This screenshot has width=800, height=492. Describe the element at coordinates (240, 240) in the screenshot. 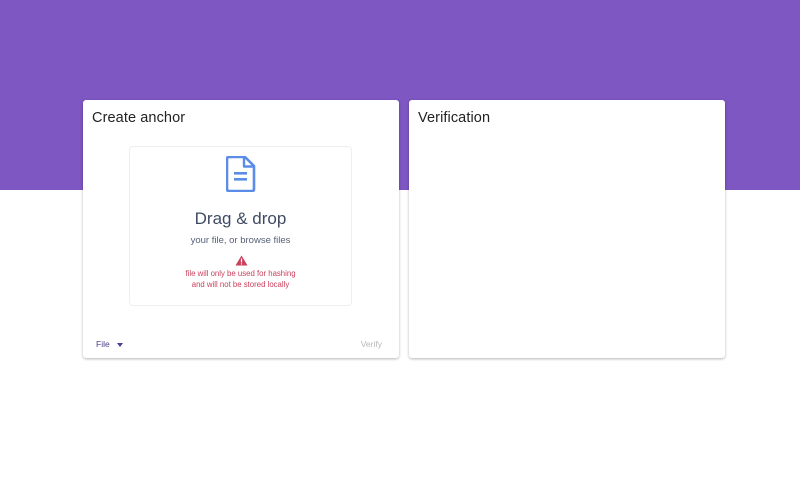

I see `dropzone-subtitle: your file, or browse files` at that location.